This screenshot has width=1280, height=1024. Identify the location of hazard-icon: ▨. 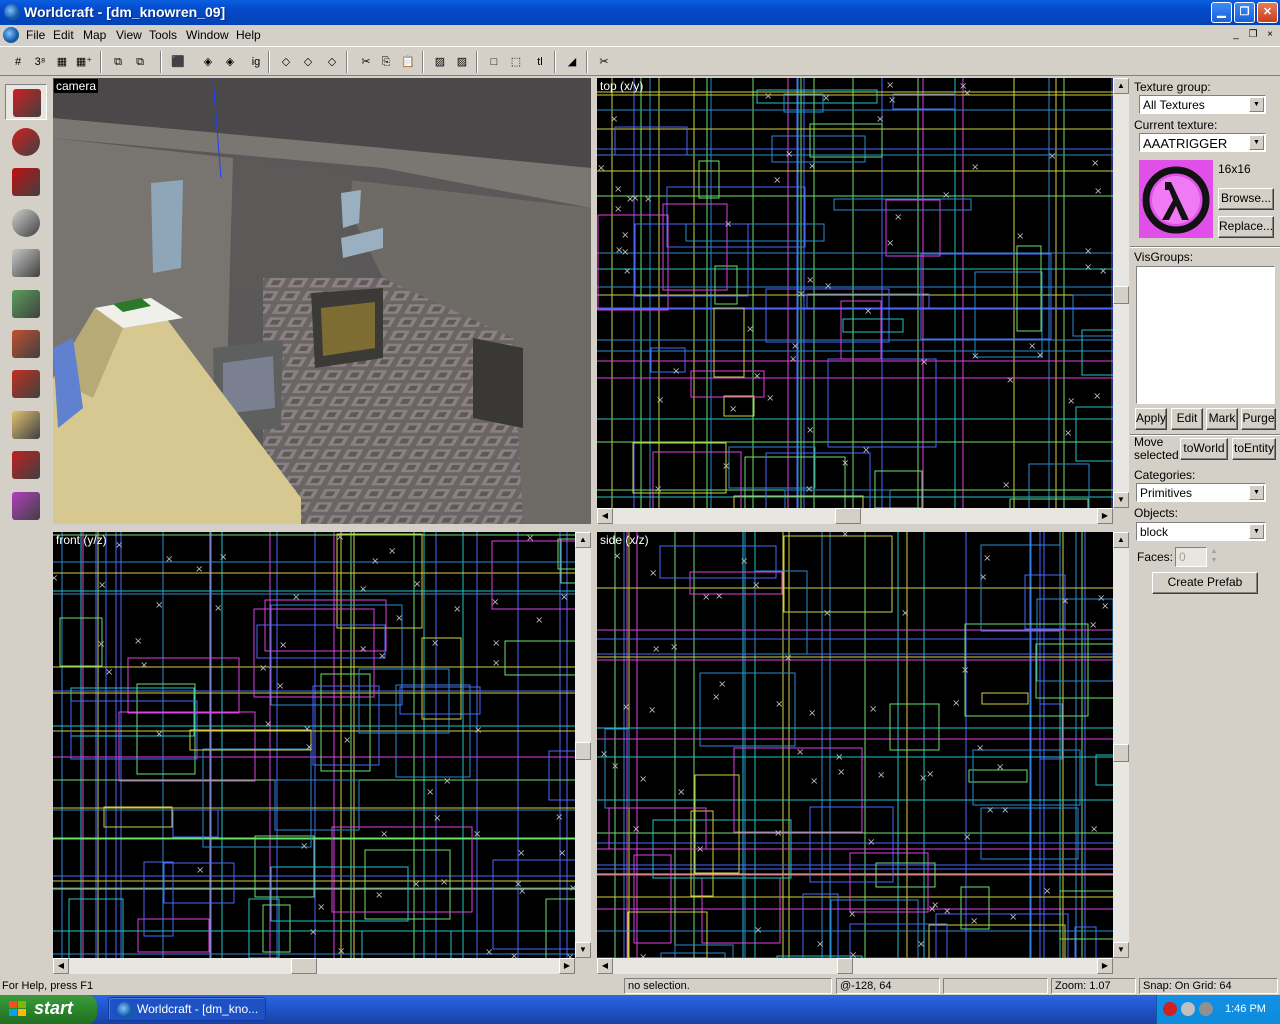
(462, 62).